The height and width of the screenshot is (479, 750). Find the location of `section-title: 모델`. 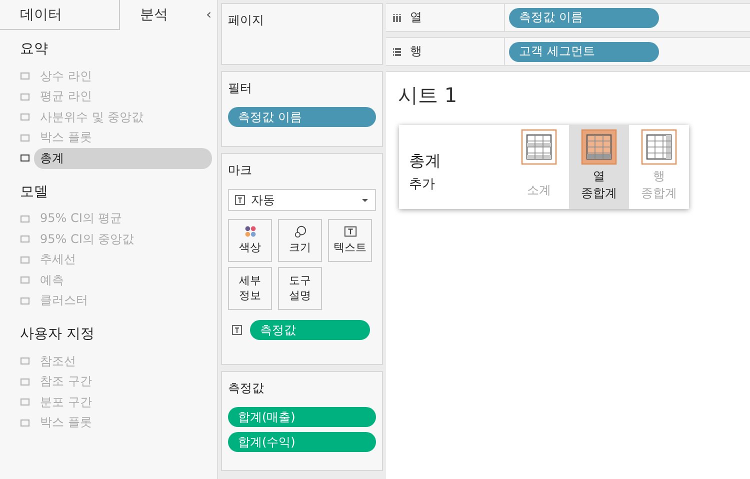

section-title: 모델 is located at coordinates (34, 191).